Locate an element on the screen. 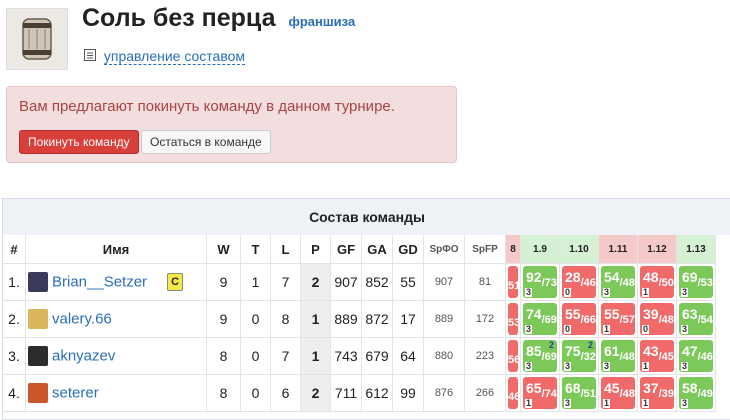 This screenshot has height=420, width=730. score-opponent: /51 is located at coordinates (588, 394).